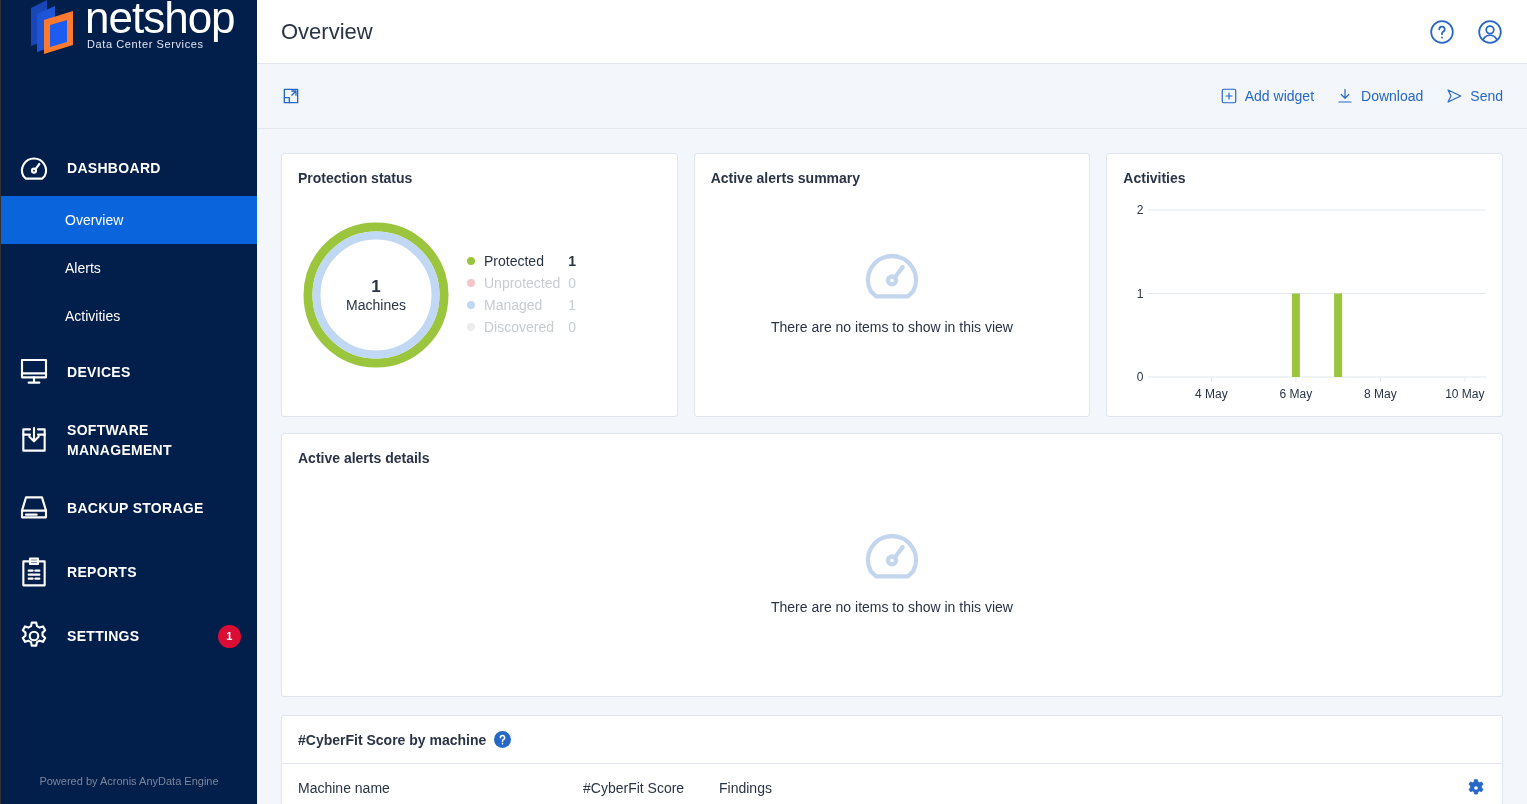  Describe the element at coordinates (1140, 210) in the screenshot. I see `axis-label: 2` at that location.